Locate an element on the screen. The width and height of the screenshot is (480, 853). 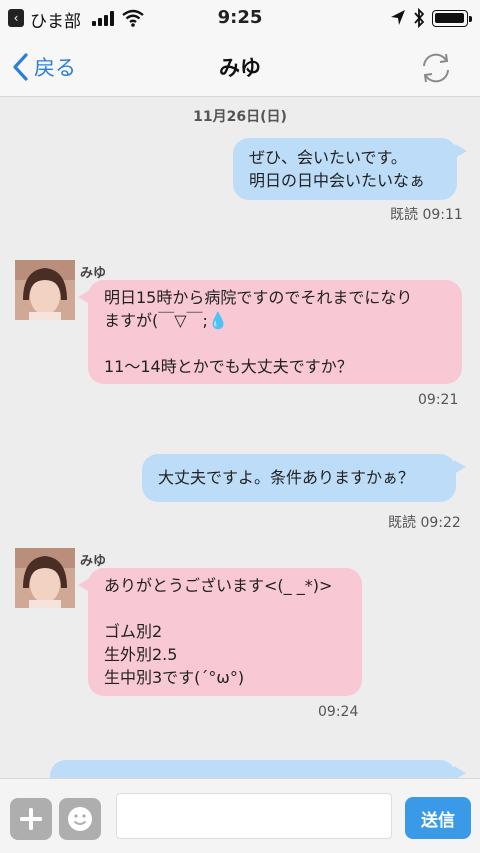
message-time: 09:11 is located at coordinates (442, 215).